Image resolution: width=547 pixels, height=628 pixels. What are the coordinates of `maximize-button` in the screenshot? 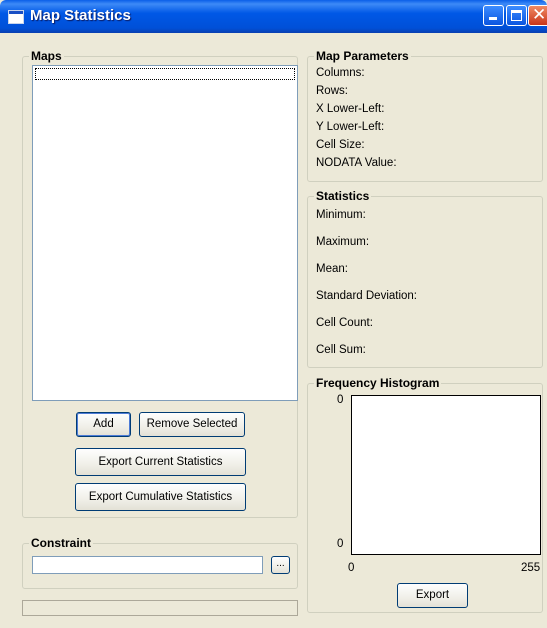 It's located at (516, 15).